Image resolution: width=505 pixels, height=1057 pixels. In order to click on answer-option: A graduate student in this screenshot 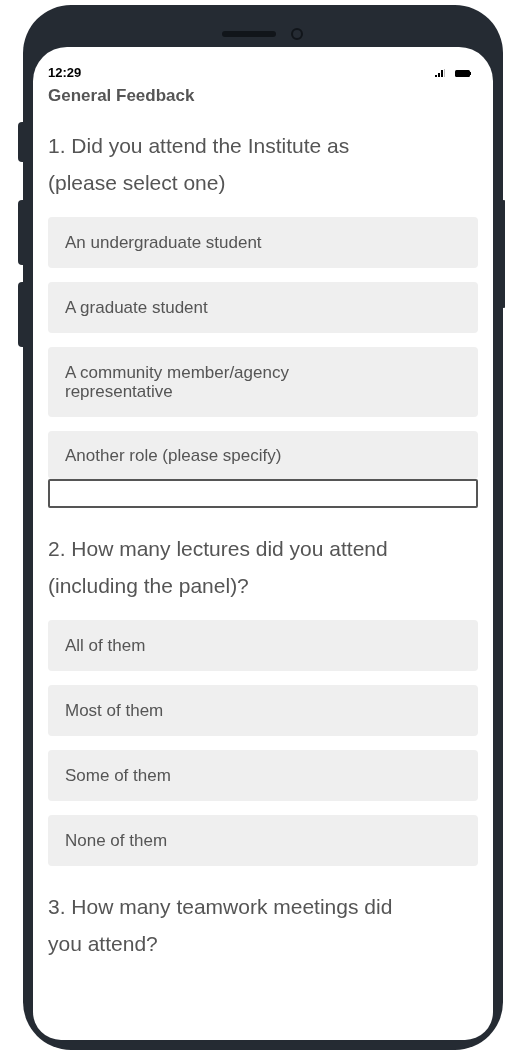, I will do `click(263, 307)`.